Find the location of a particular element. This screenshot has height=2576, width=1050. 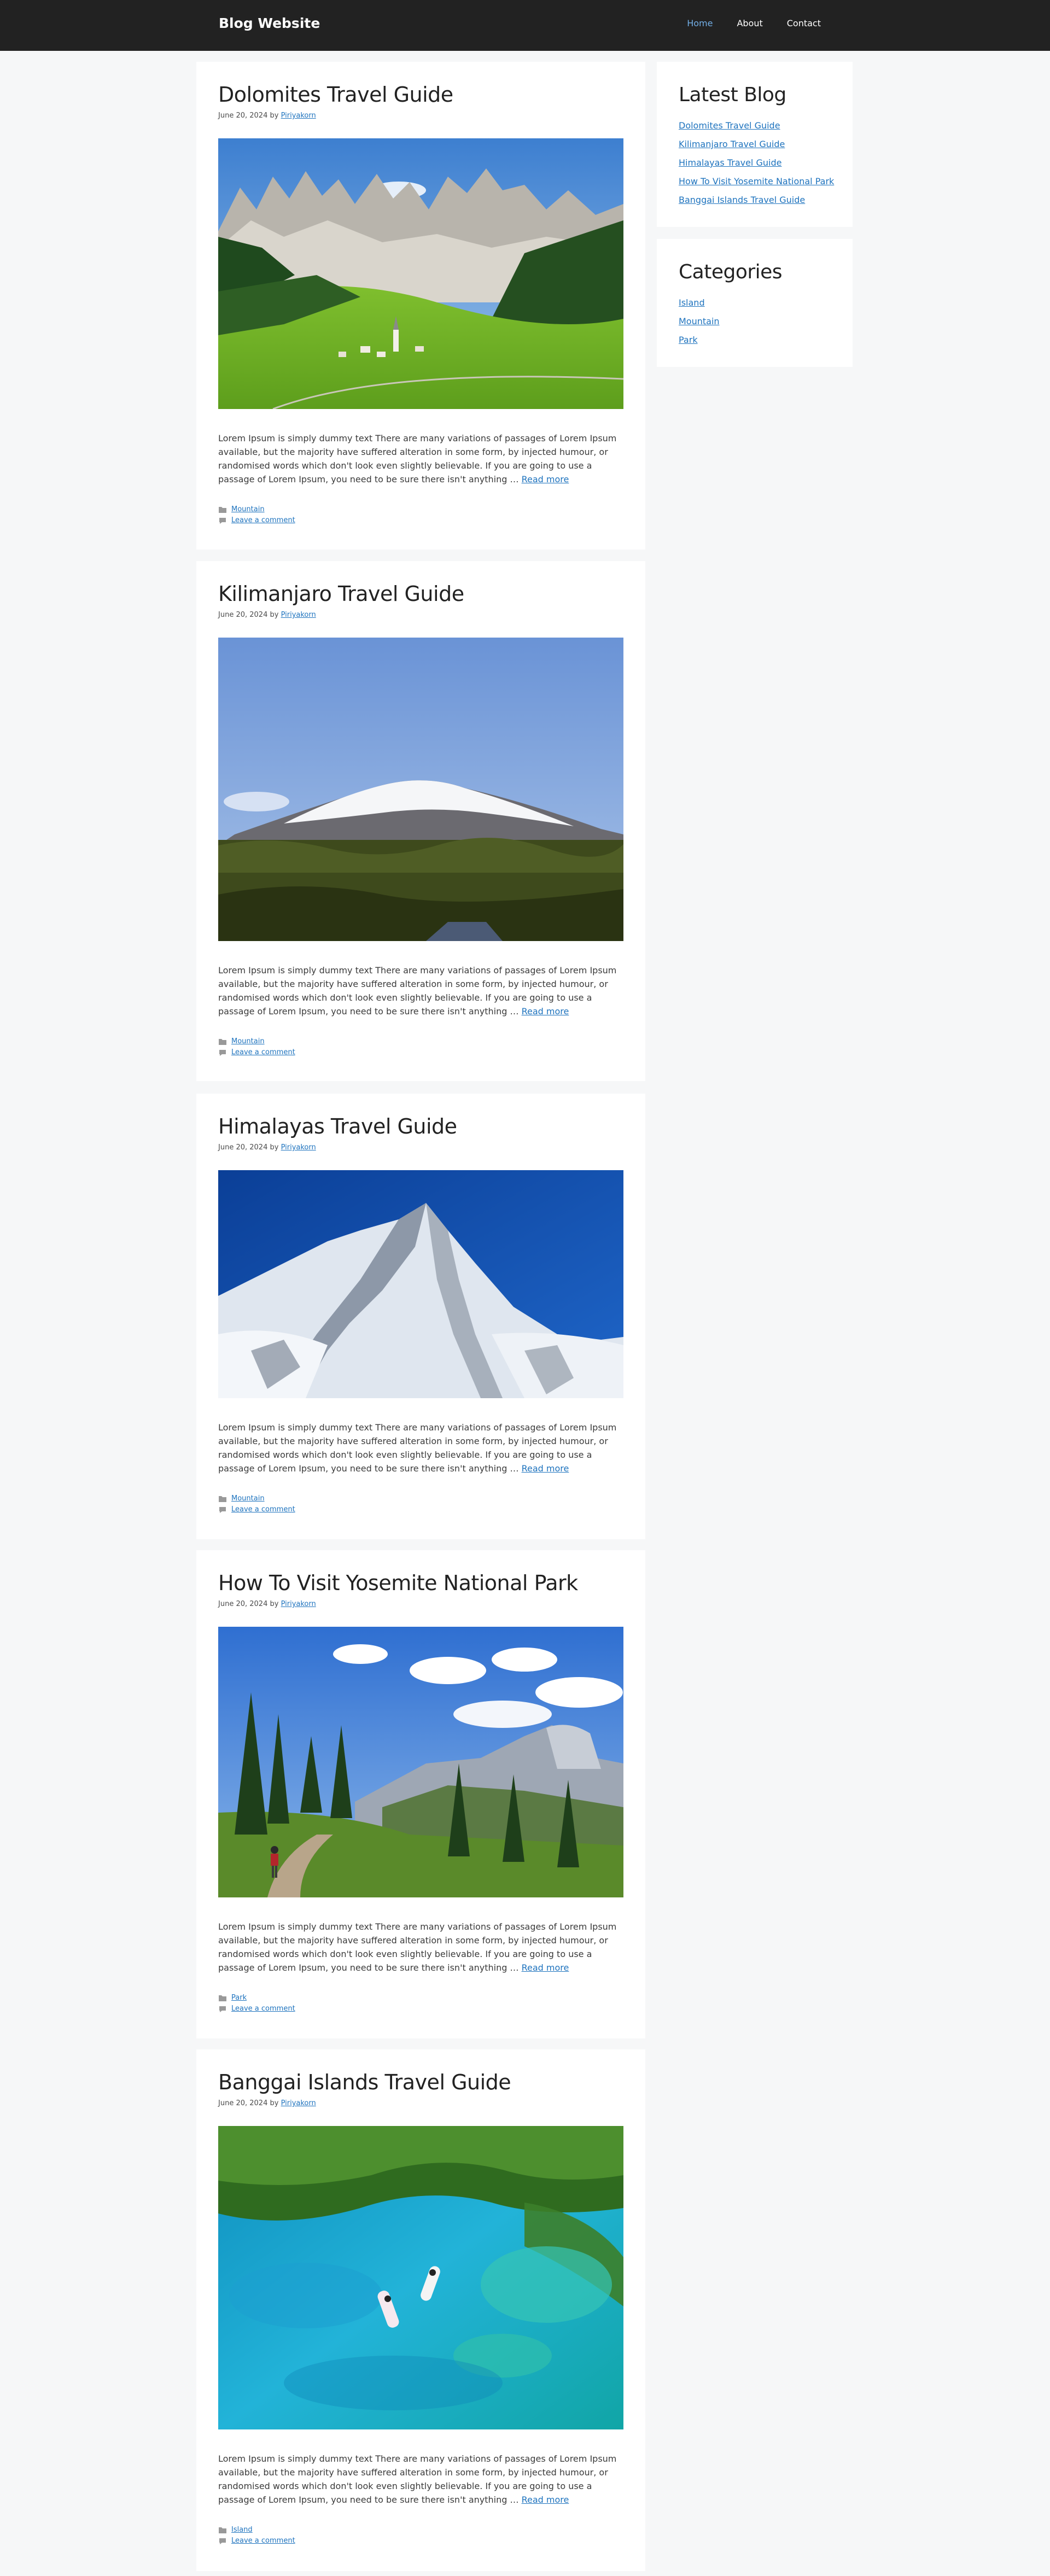

kilimanjaro-snow-peak-photo is located at coordinates (420, 789).